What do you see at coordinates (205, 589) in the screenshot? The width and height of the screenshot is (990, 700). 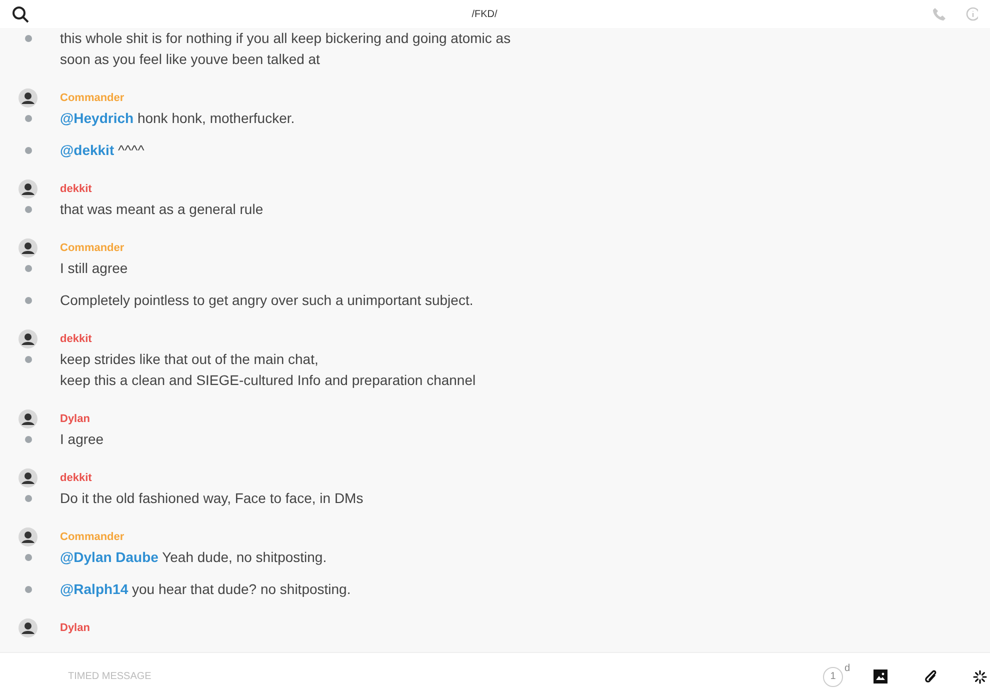 I see `message-text: @Ralph14 you hear that dude? no shitposting.` at bounding box center [205, 589].